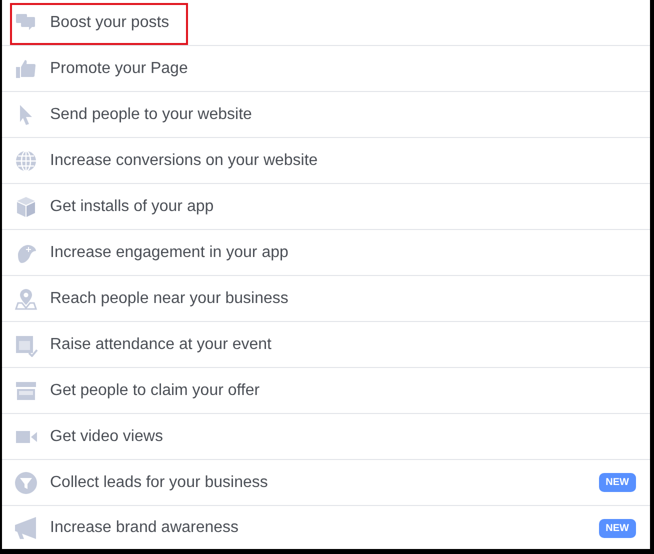 The width and height of the screenshot is (654, 554). What do you see at coordinates (106, 437) in the screenshot?
I see `objective-label: Get video views` at bounding box center [106, 437].